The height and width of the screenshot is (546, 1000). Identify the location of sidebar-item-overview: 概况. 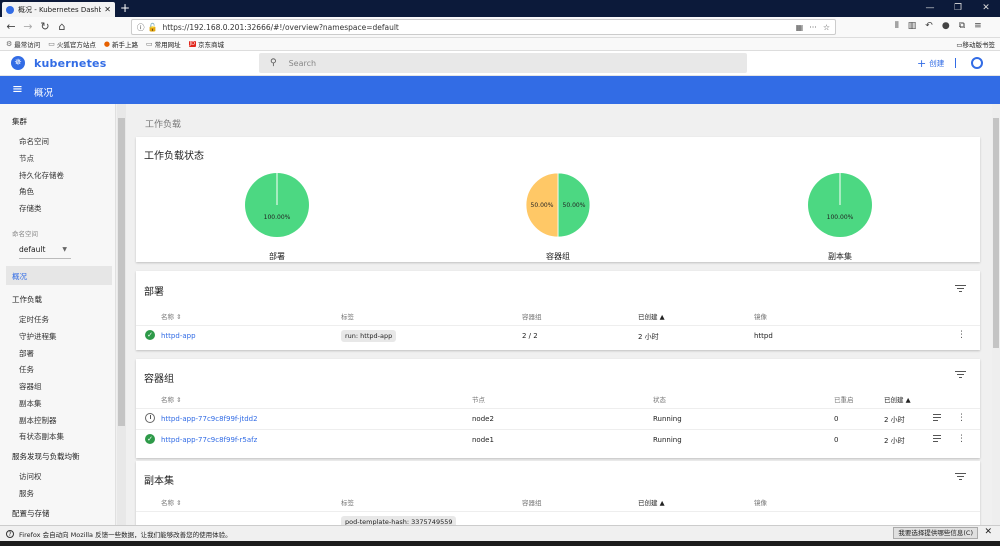
(59, 275).